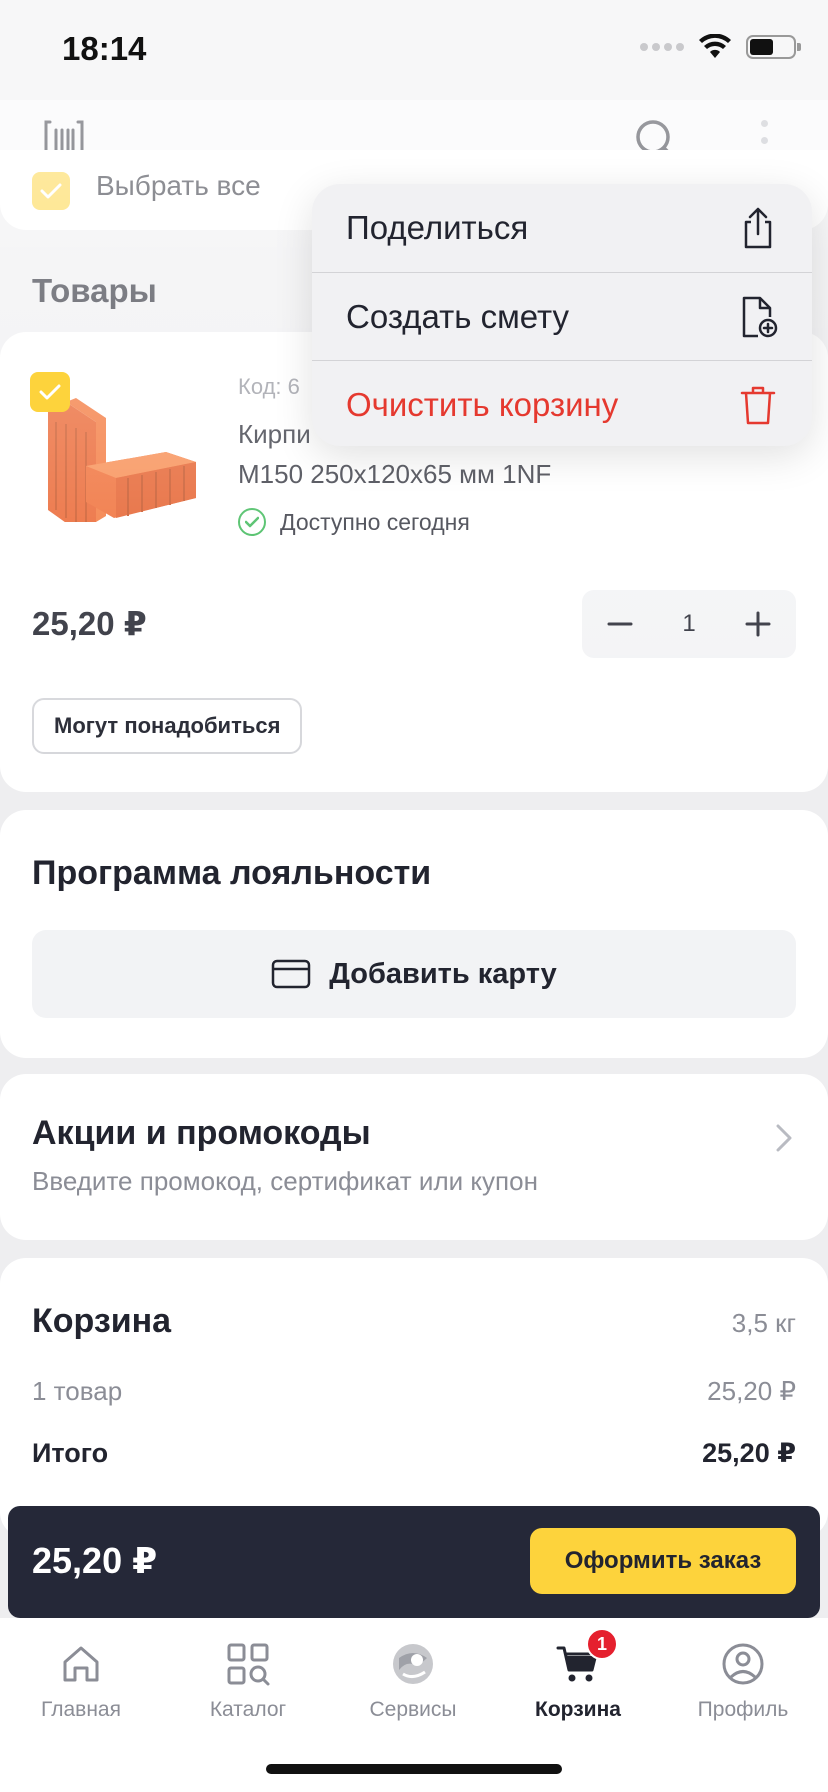 The image size is (828, 1792). I want to click on status-bar: 18:14, so click(414, 50).